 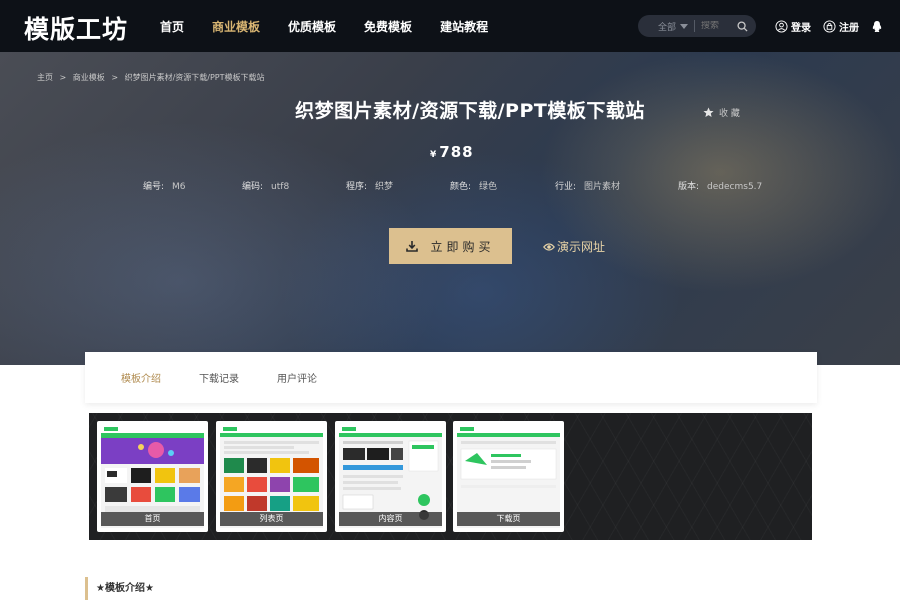 I want to click on meta-key: 颜色:, so click(x=461, y=187).